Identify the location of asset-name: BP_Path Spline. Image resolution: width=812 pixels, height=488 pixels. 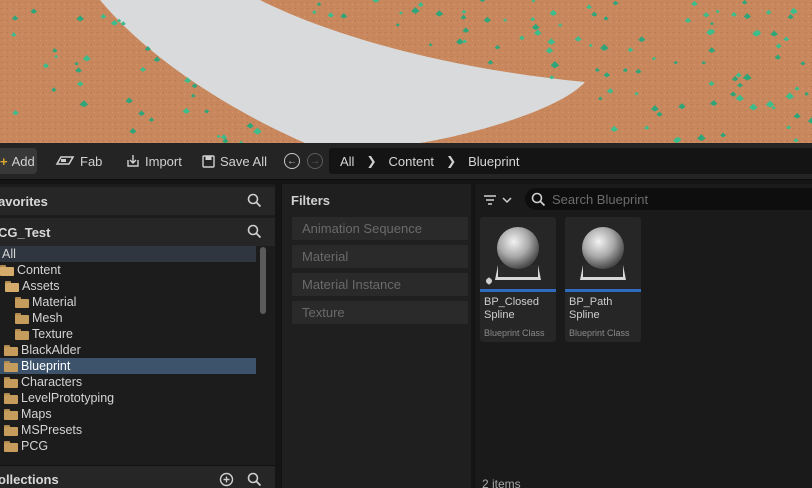
(591, 308).